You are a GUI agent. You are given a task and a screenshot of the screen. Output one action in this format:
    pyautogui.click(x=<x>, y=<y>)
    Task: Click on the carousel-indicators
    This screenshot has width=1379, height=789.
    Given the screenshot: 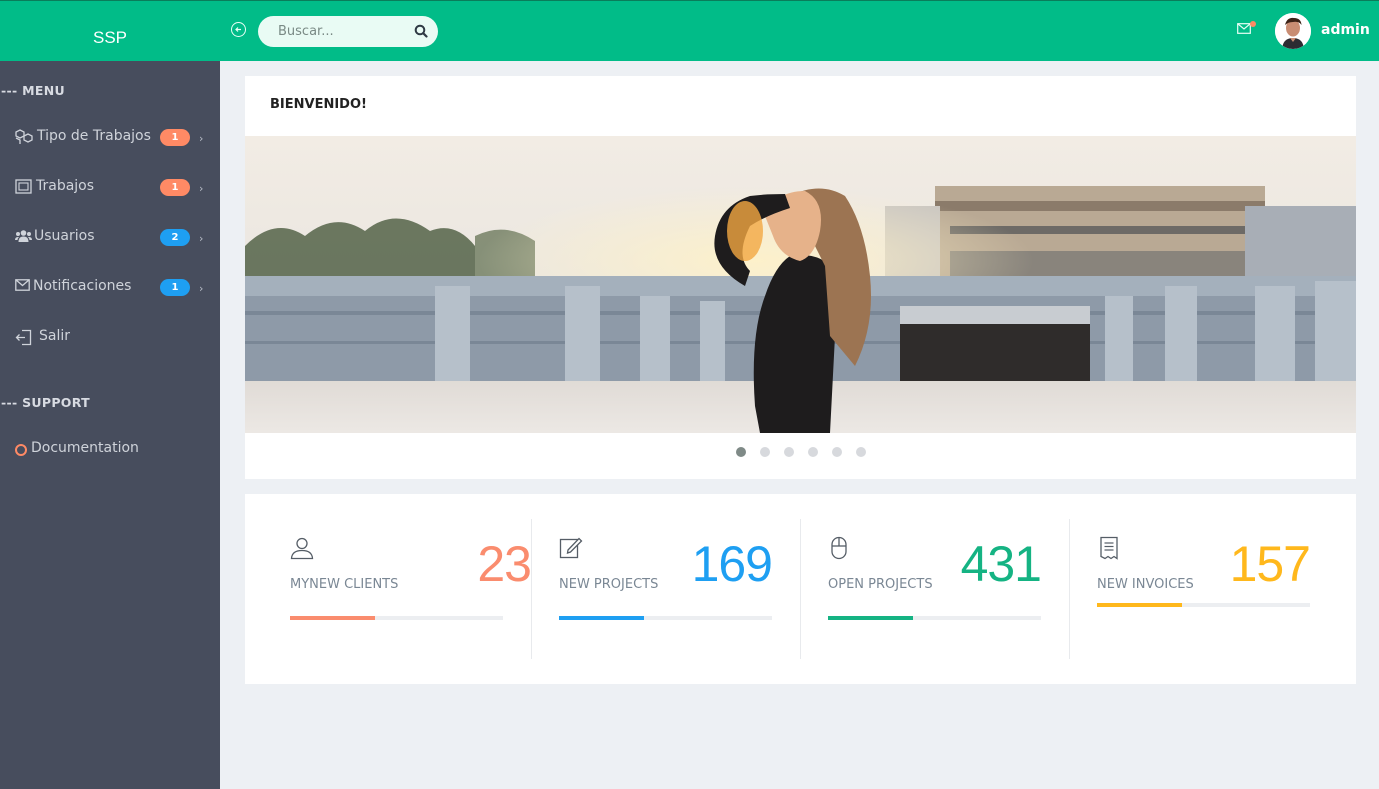 What is the action you would take?
    pyautogui.click(x=801, y=453)
    